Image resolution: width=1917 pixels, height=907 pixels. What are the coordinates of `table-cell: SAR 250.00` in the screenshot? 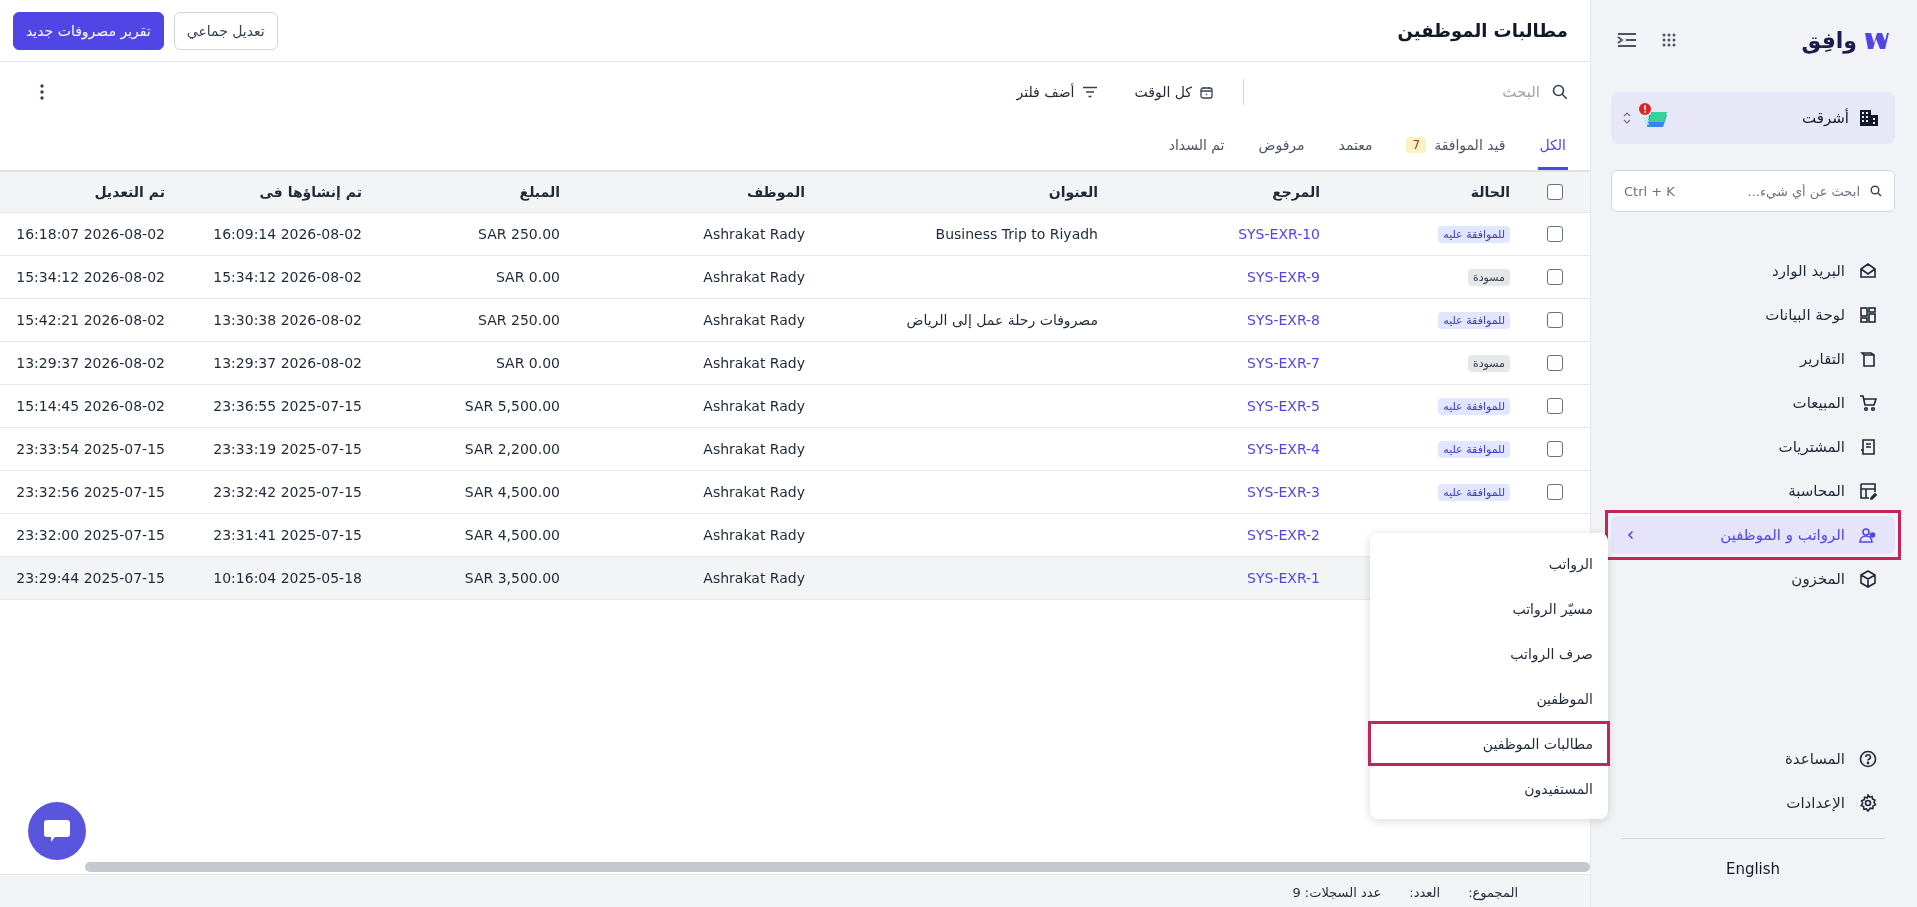 It's located at (519, 234).